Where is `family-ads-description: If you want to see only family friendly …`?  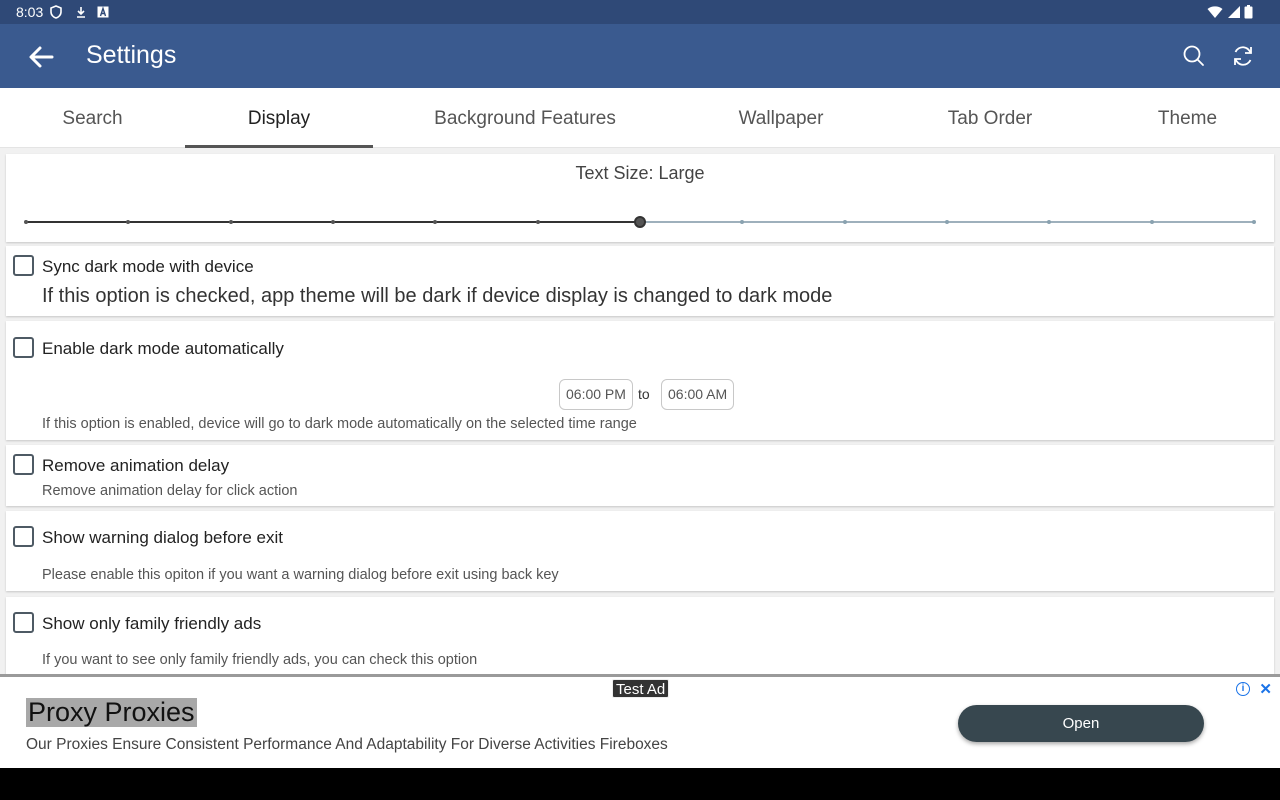 family-ads-description: If you want to see only family friendly … is located at coordinates (260, 660).